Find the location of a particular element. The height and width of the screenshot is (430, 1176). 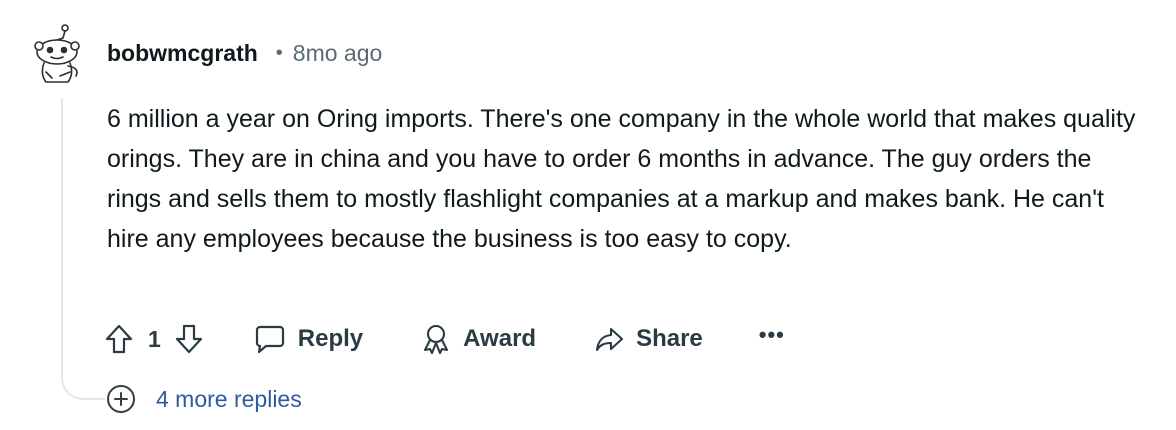

avatar is located at coordinates (59, 55).